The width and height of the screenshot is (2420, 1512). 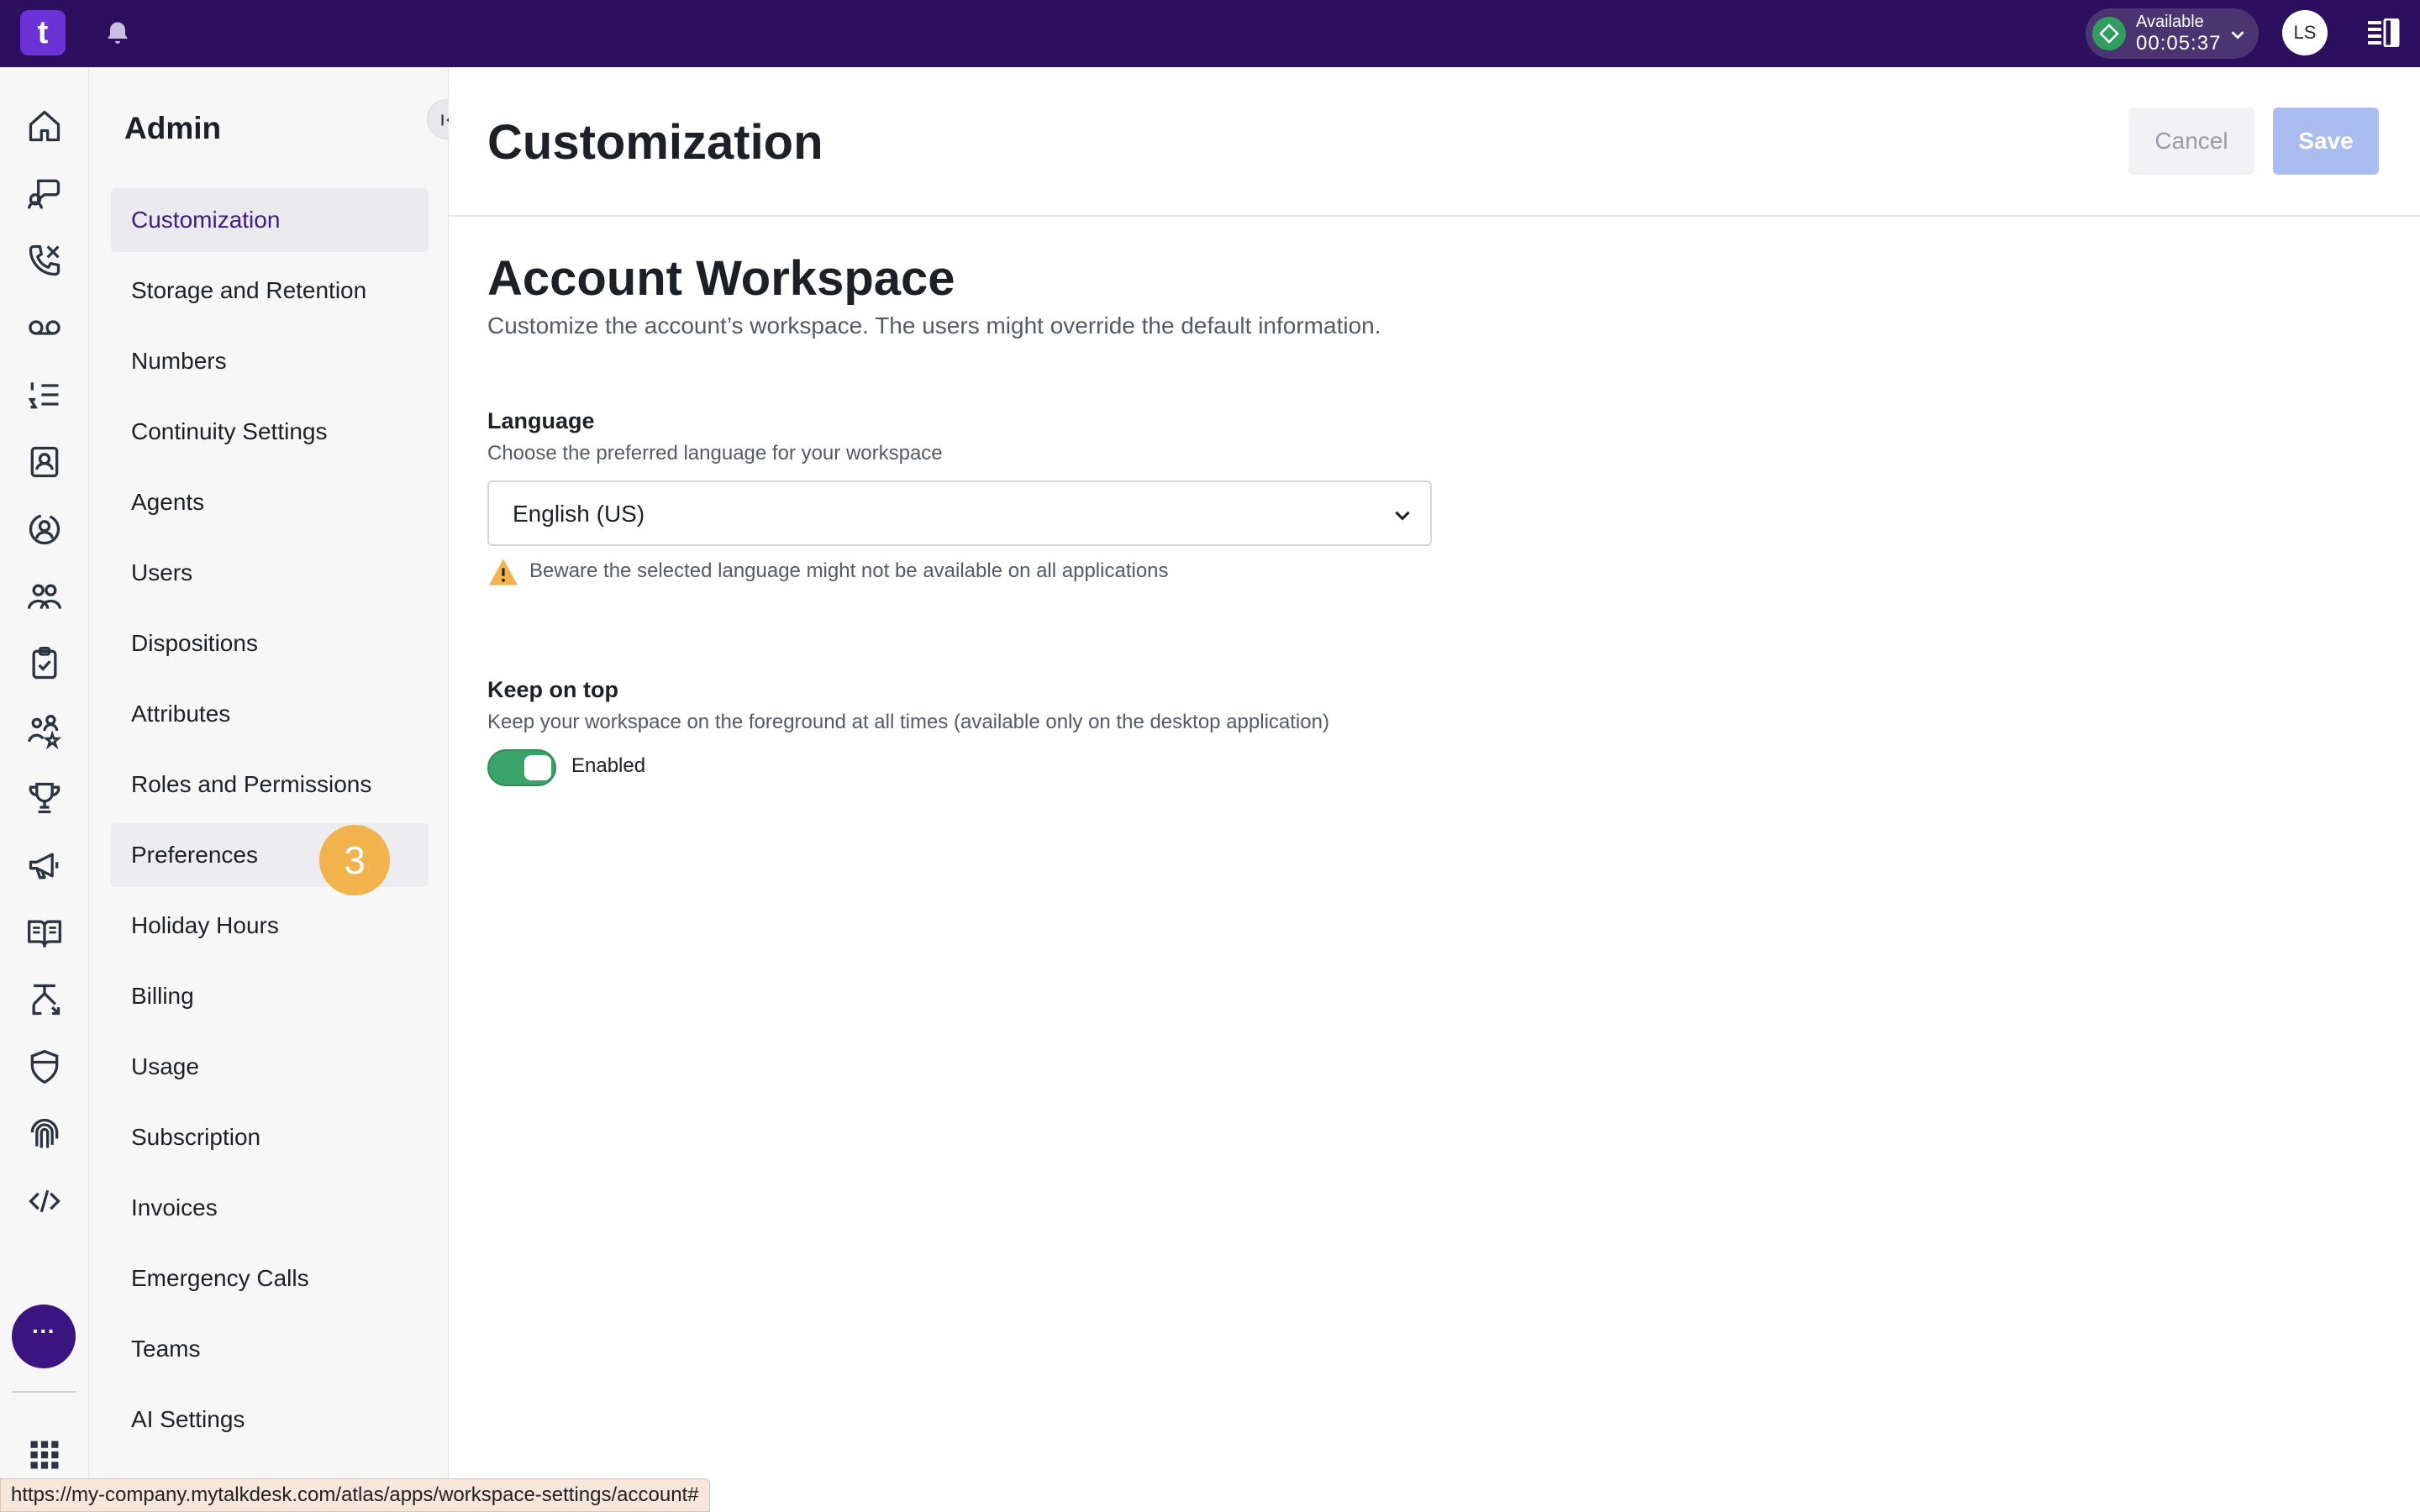 I want to click on top-bar: t Available 00:05:37 LS, so click(x=1210, y=33).